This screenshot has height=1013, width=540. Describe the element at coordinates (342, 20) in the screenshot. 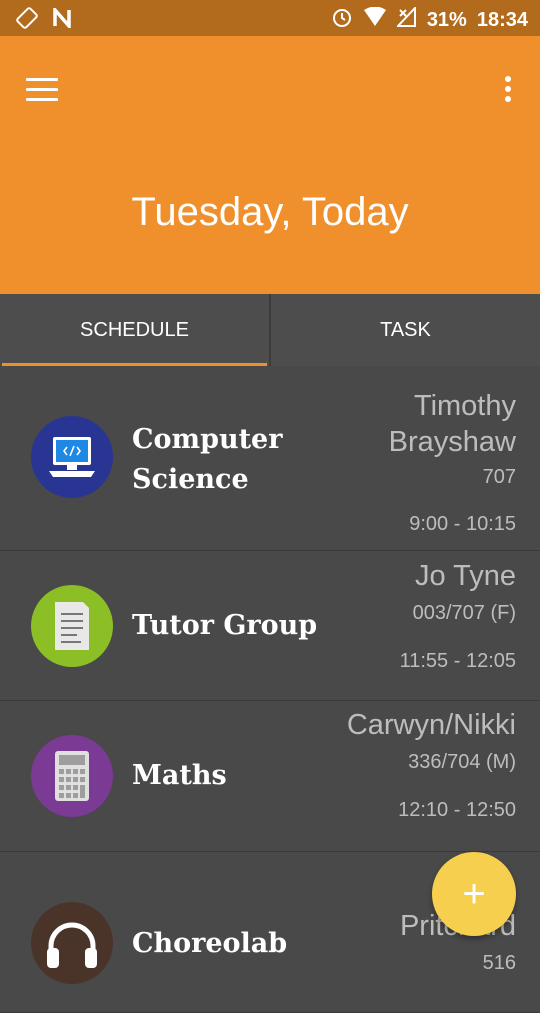

I see `alarm-icon` at that location.